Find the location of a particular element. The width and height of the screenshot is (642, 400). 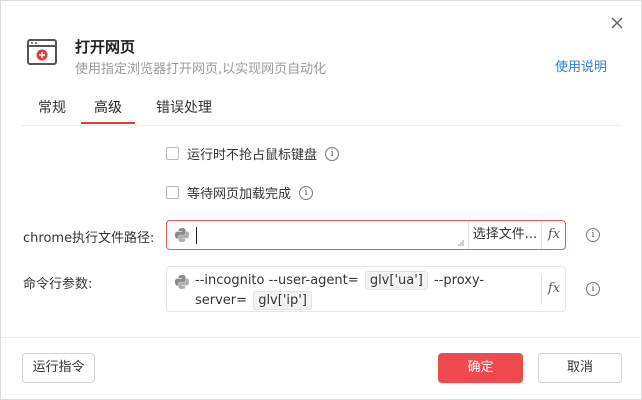

browser-window-icon is located at coordinates (42, 52).